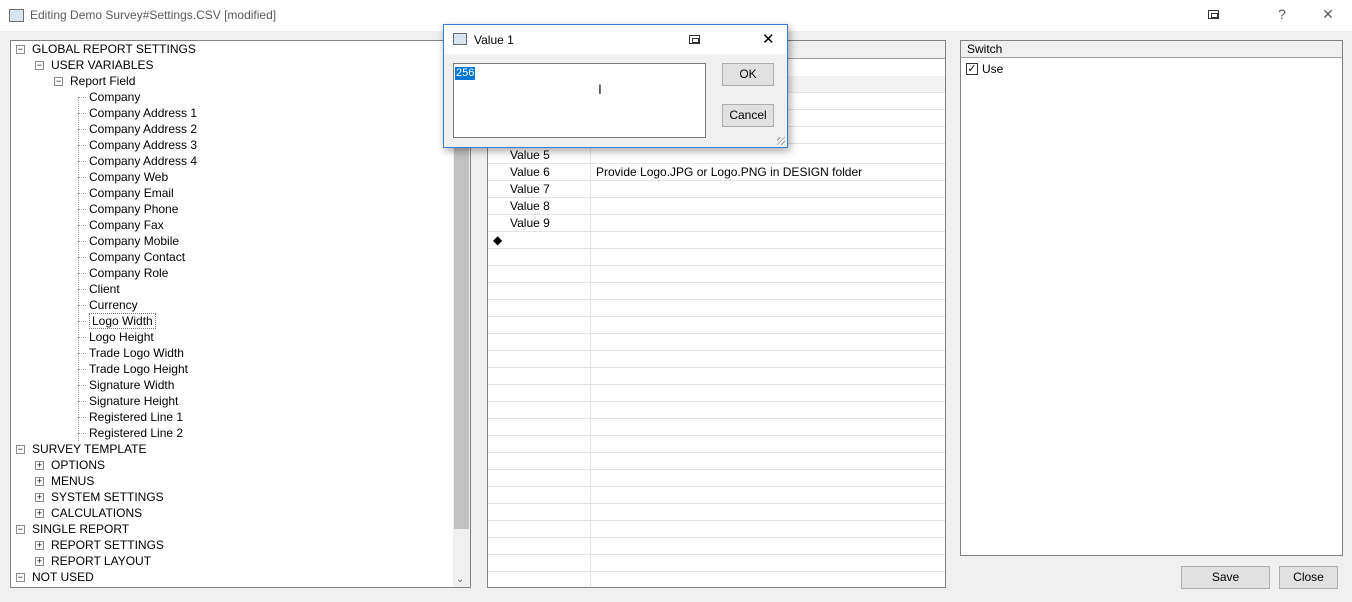 The width and height of the screenshot is (1352, 602). I want to click on tree-item: NOT USED, so click(63, 577).